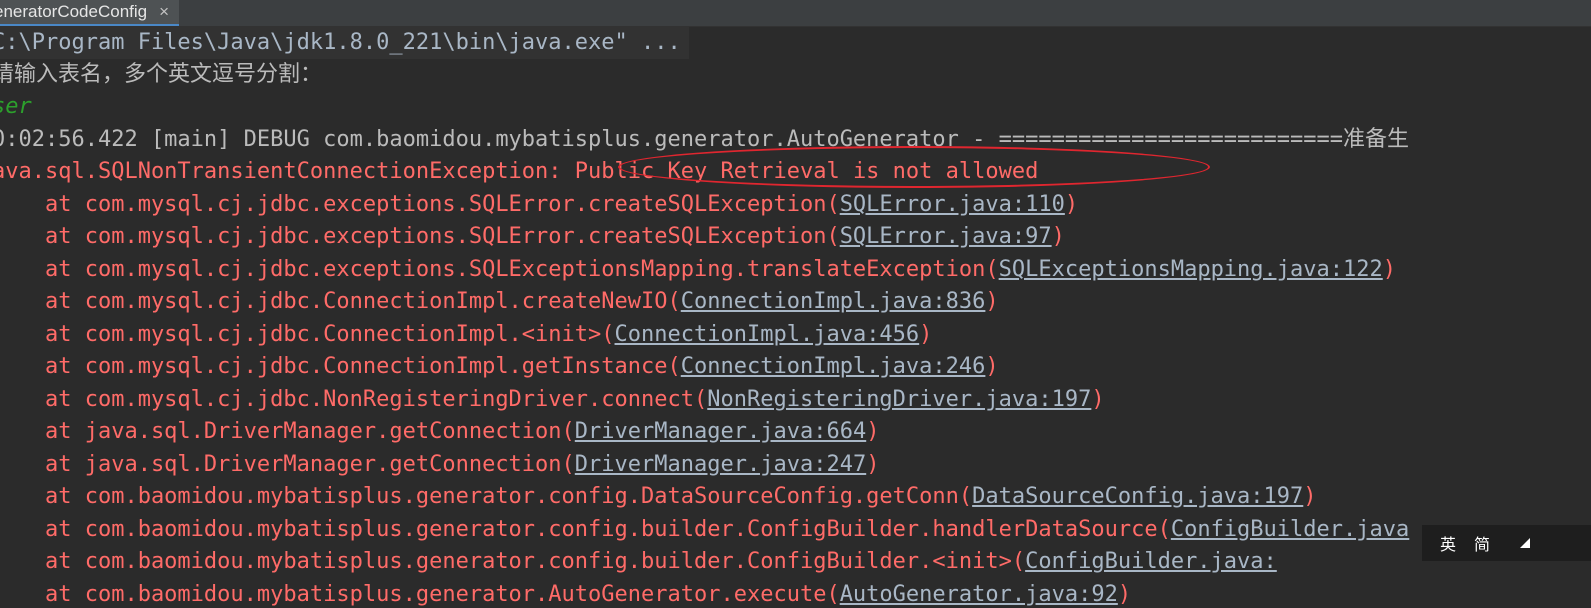 The image size is (1591, 608). What do you see at coordinates (1290, 529) in the screenshot?
I see `source-link: ConfigBuilder.java` at bounding box center [1290, 529].